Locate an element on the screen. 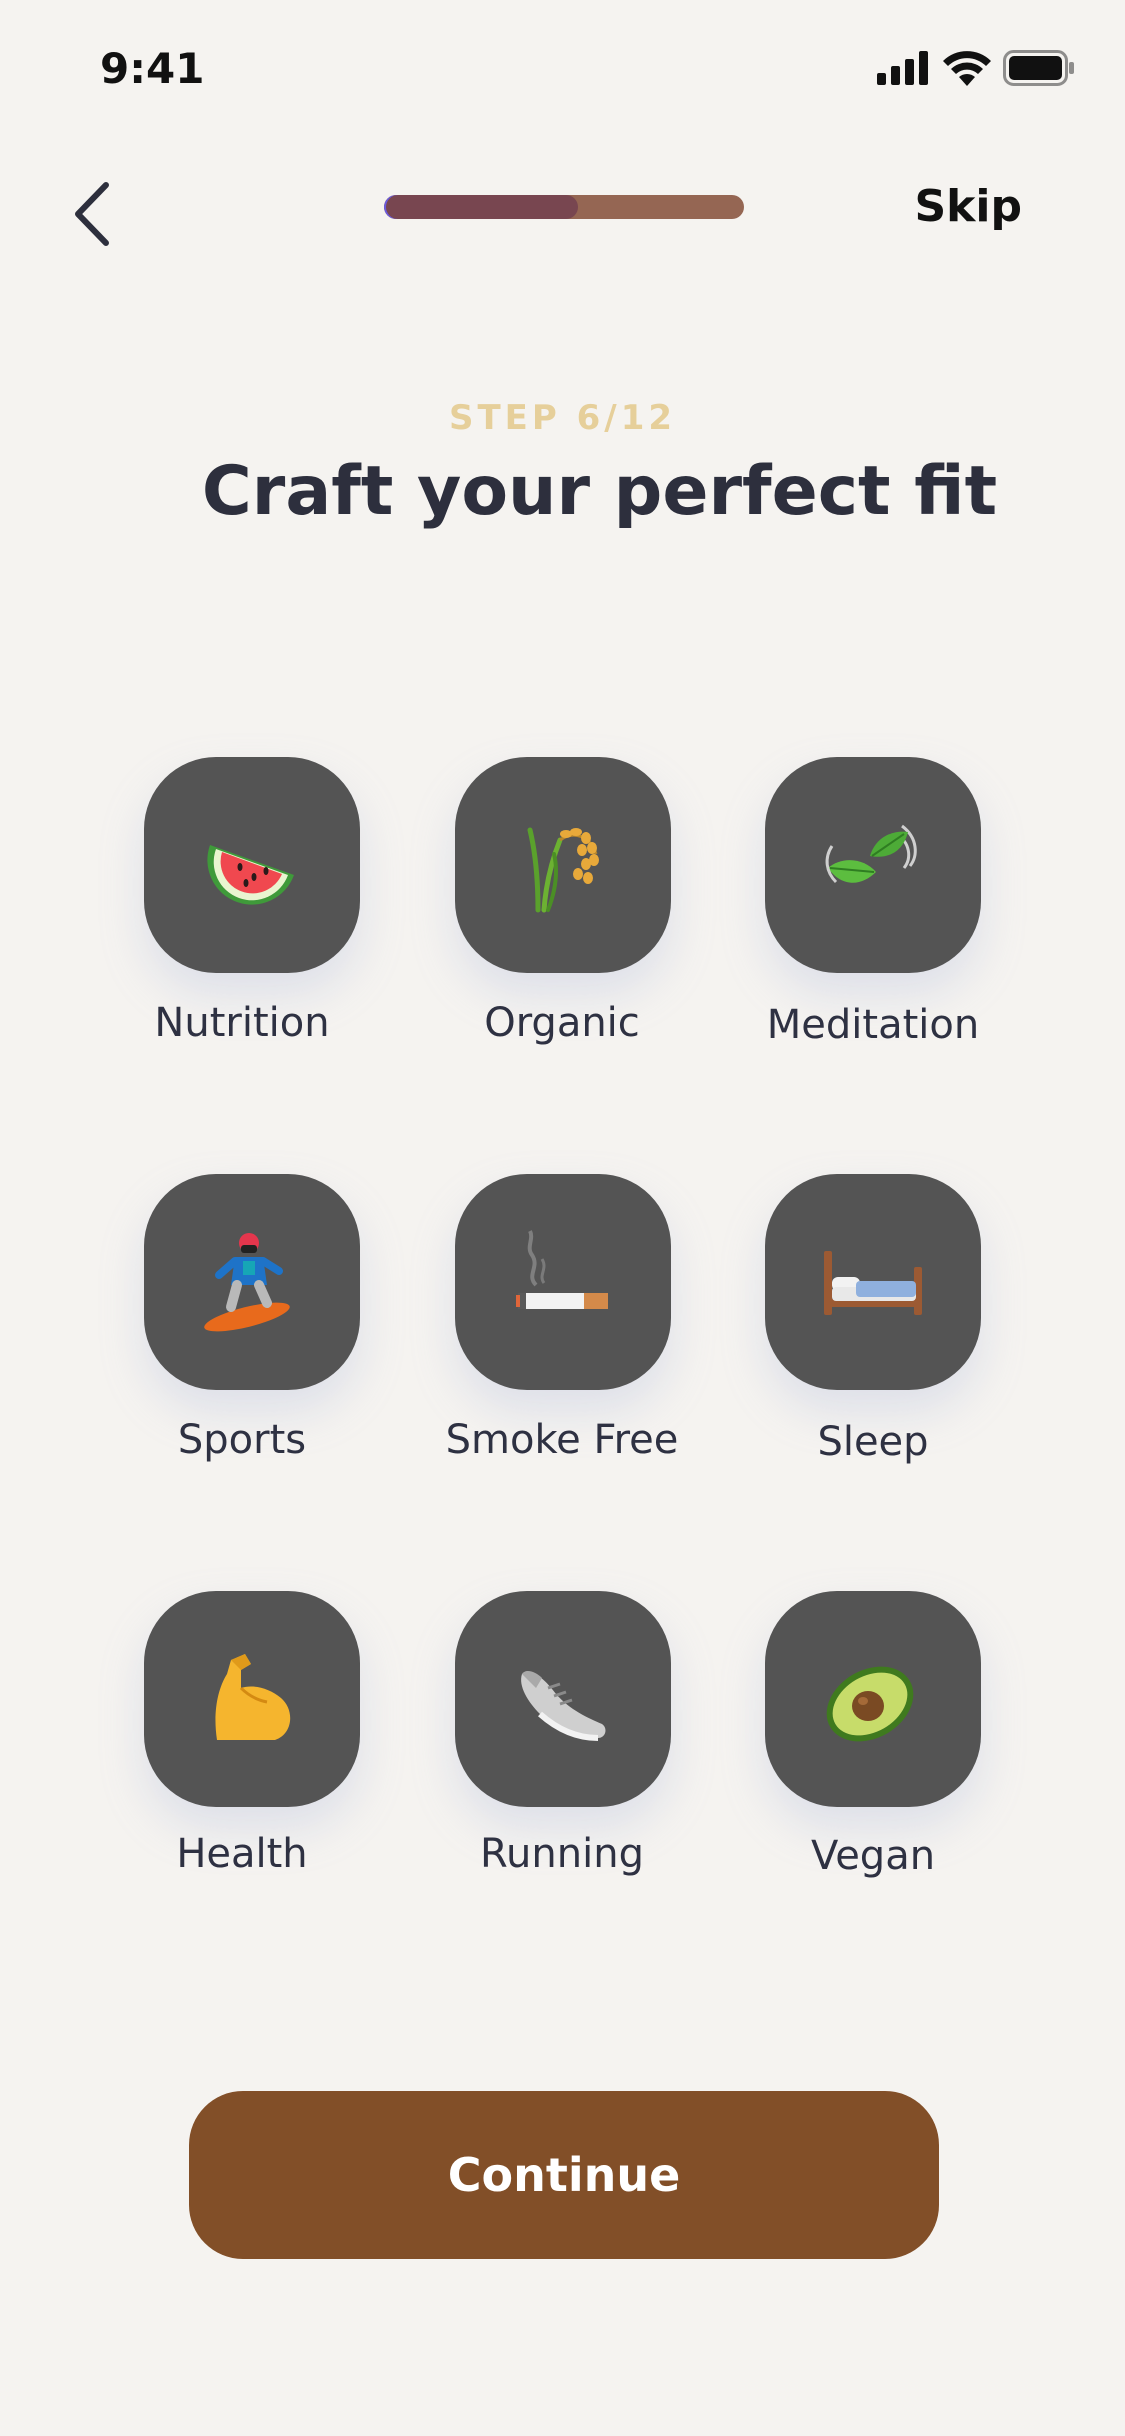 The image size is (1125, 2436). category-tile-health is located at coordinates (252, 1699).